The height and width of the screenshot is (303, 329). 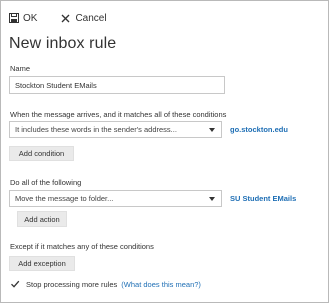 I want to click on page-title: New inbox rule, so click(x=63, y=43).